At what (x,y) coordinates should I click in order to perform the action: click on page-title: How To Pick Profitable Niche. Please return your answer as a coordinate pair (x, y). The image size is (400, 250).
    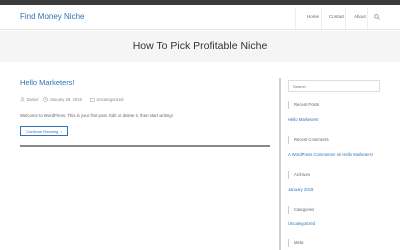
    Looking at the image, I should click on (200, 46).